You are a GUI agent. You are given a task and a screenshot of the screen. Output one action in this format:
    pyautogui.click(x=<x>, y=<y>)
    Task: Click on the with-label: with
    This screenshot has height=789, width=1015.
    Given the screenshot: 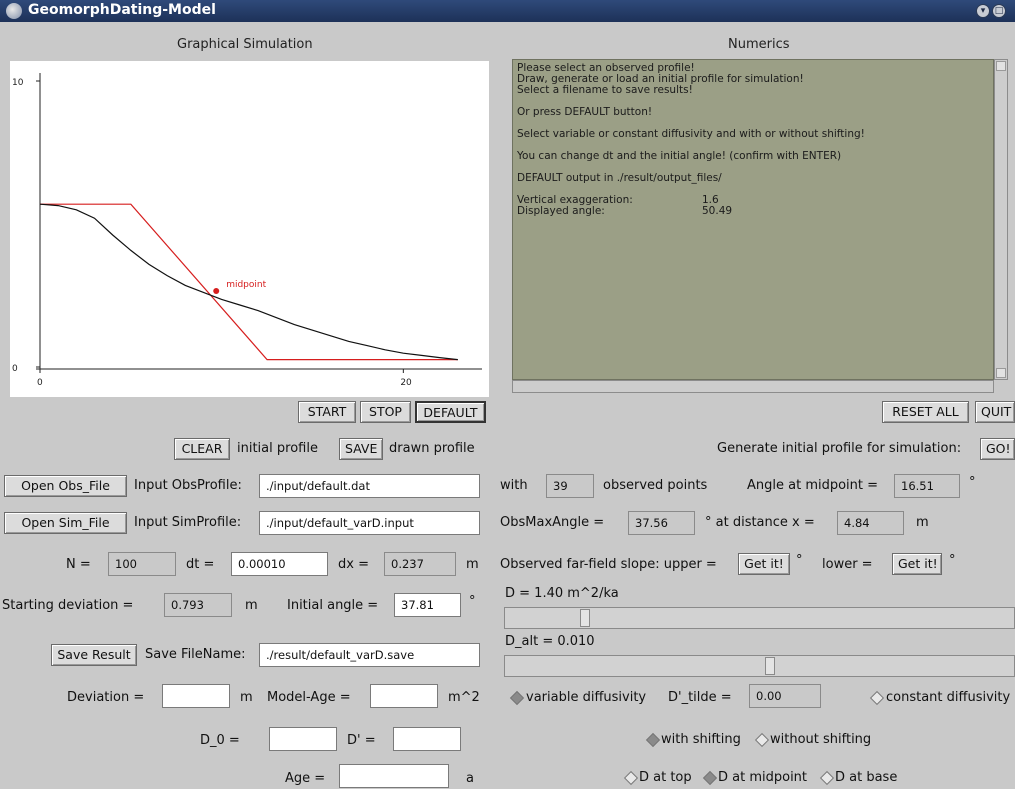 What is the action you would take?
    pyautogui.click(x=514, y=485)
    